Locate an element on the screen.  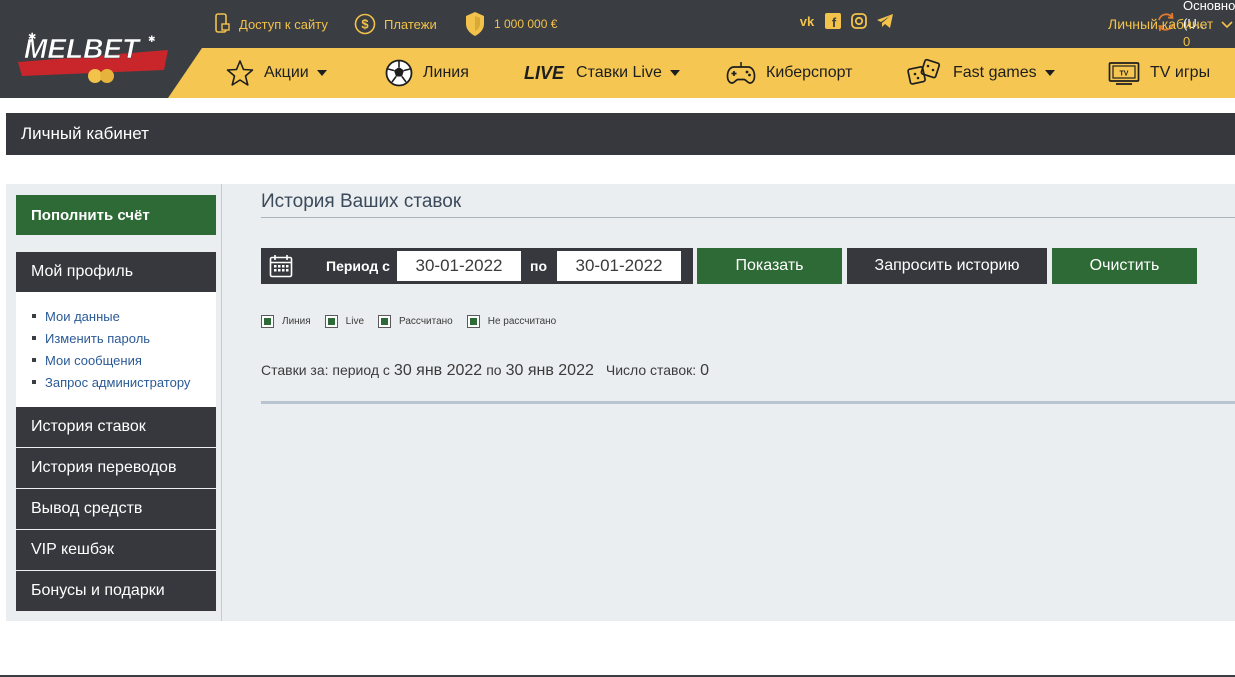
clear-button: Очистить is located at coordinates (1124, 266).